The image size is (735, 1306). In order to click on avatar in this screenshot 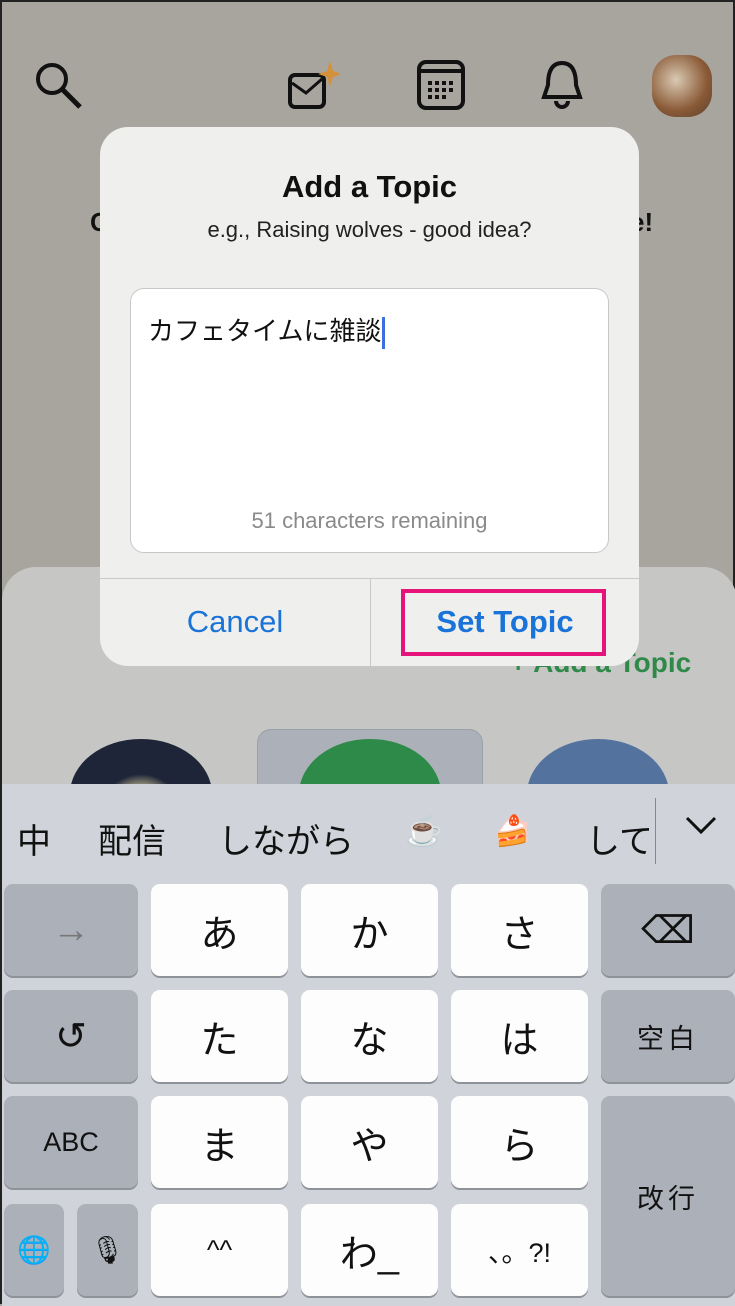, I will do `click(682, 86)`.